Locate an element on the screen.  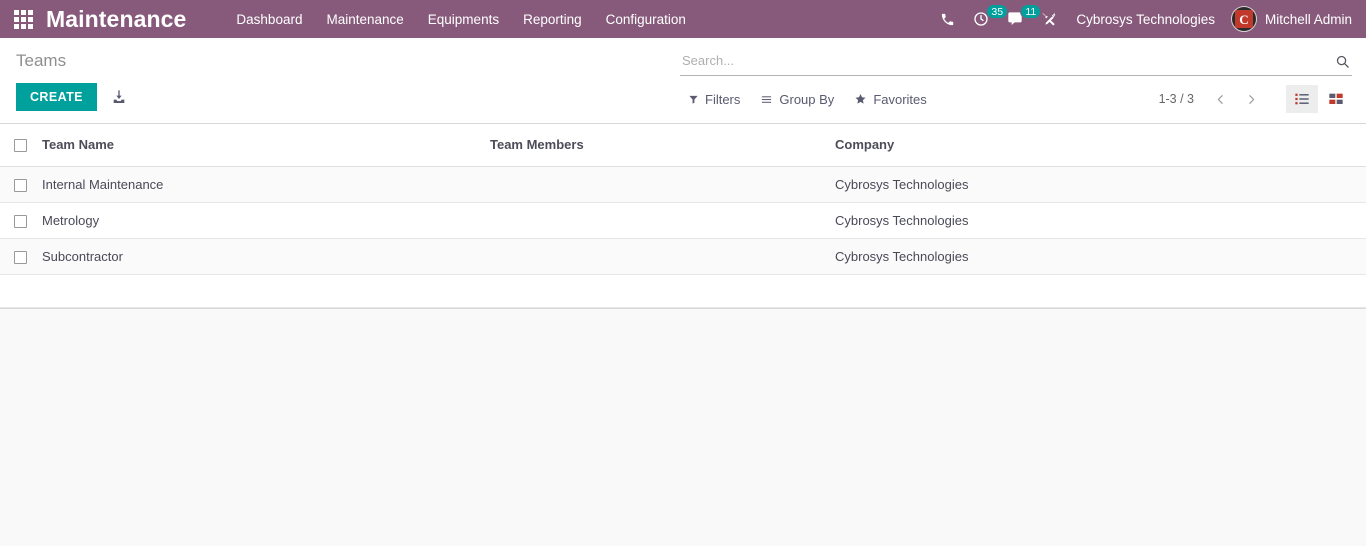
pager-and-views: 1-3 / 3 is located at coordinates (1255, 99).